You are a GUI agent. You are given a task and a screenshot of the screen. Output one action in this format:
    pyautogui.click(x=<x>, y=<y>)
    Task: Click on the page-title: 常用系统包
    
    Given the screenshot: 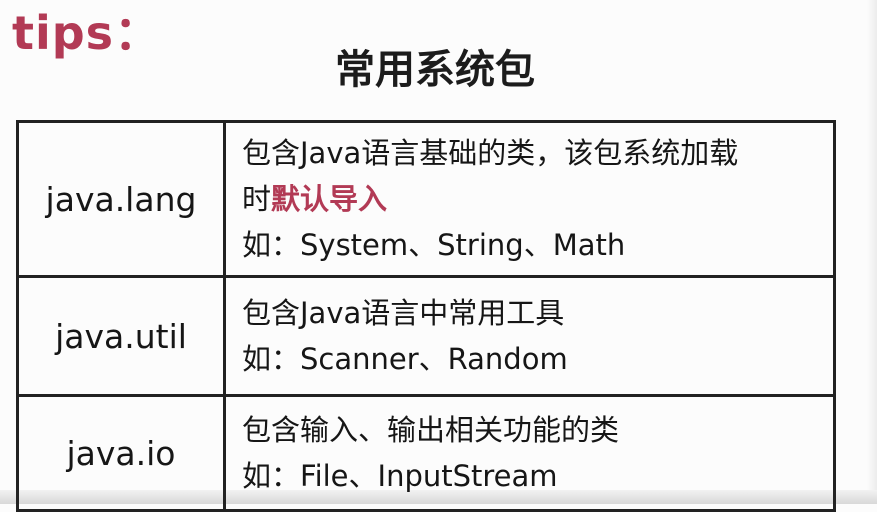 What is the action you would take?
    pyautogui.click(x=435, y=70)
    